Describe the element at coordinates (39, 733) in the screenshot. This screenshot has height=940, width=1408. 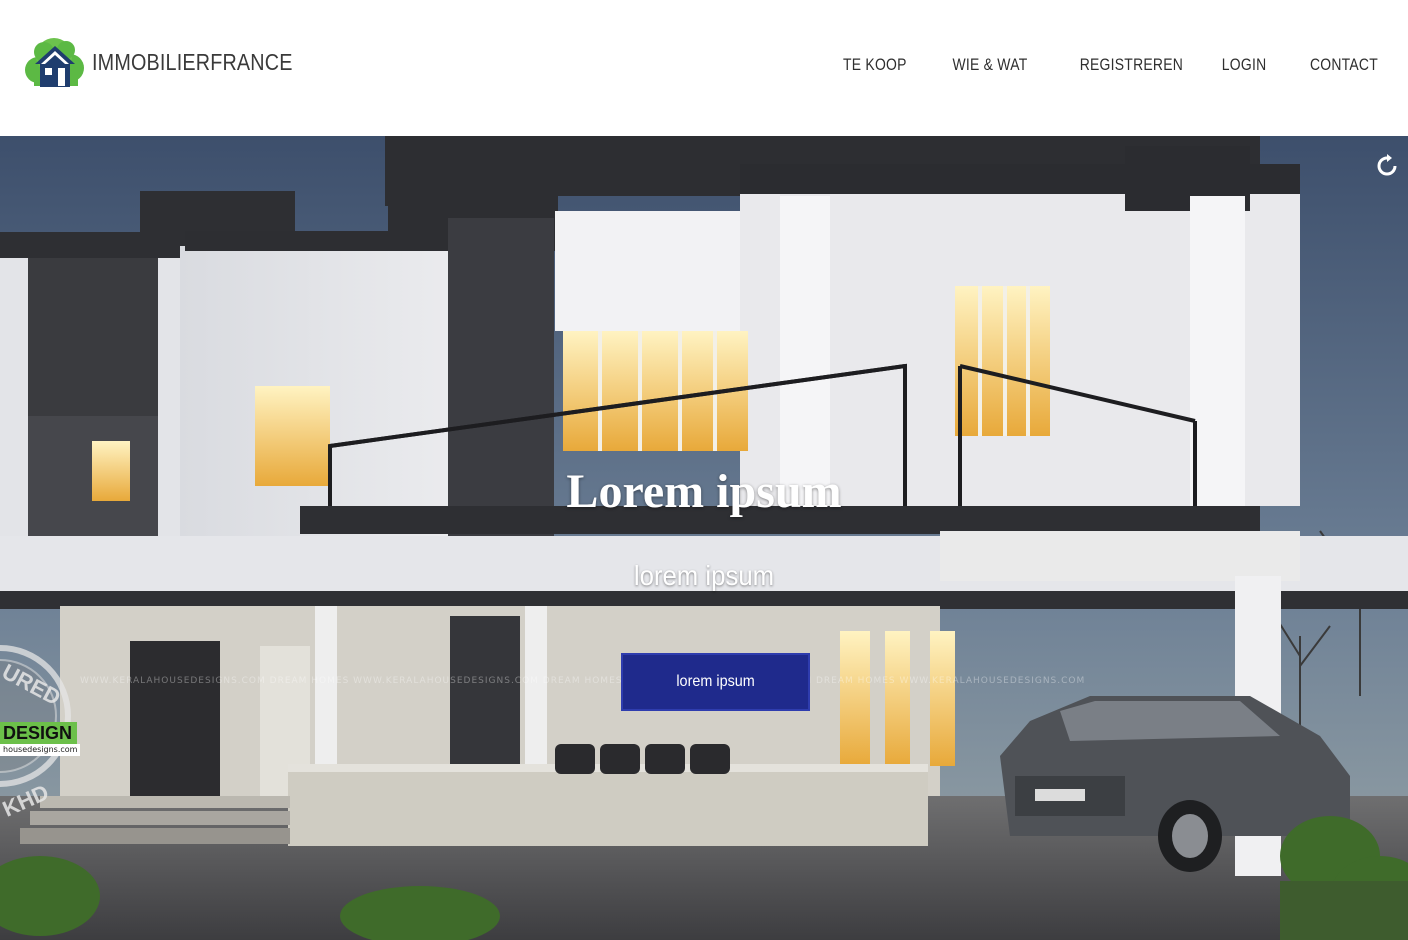
I see `badge-design-label: DESIGN` at that location.